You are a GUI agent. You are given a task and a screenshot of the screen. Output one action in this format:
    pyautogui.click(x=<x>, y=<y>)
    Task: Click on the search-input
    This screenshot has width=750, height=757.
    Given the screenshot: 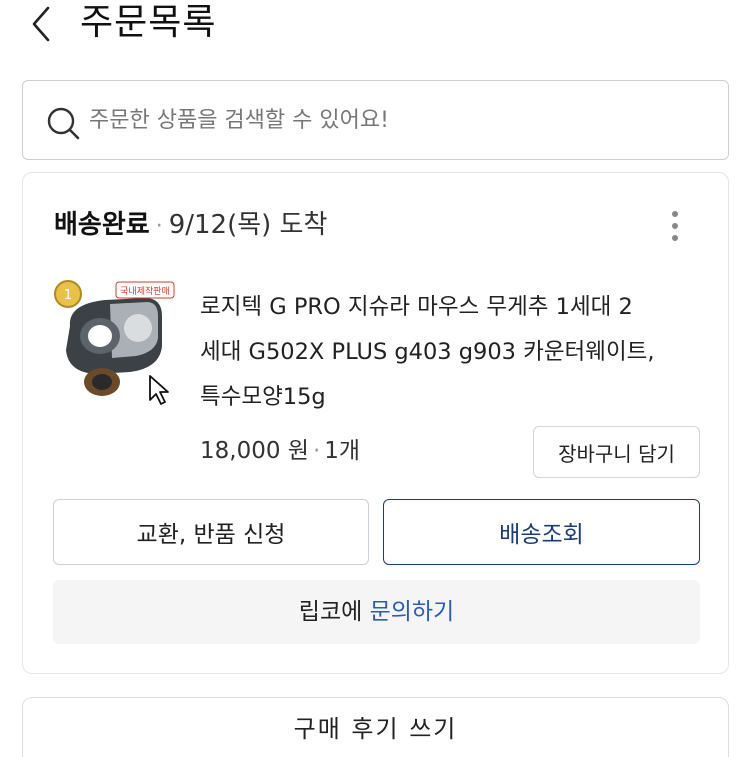 What is the action you would take?
    pyautogui.click(x=399, y=120)
    